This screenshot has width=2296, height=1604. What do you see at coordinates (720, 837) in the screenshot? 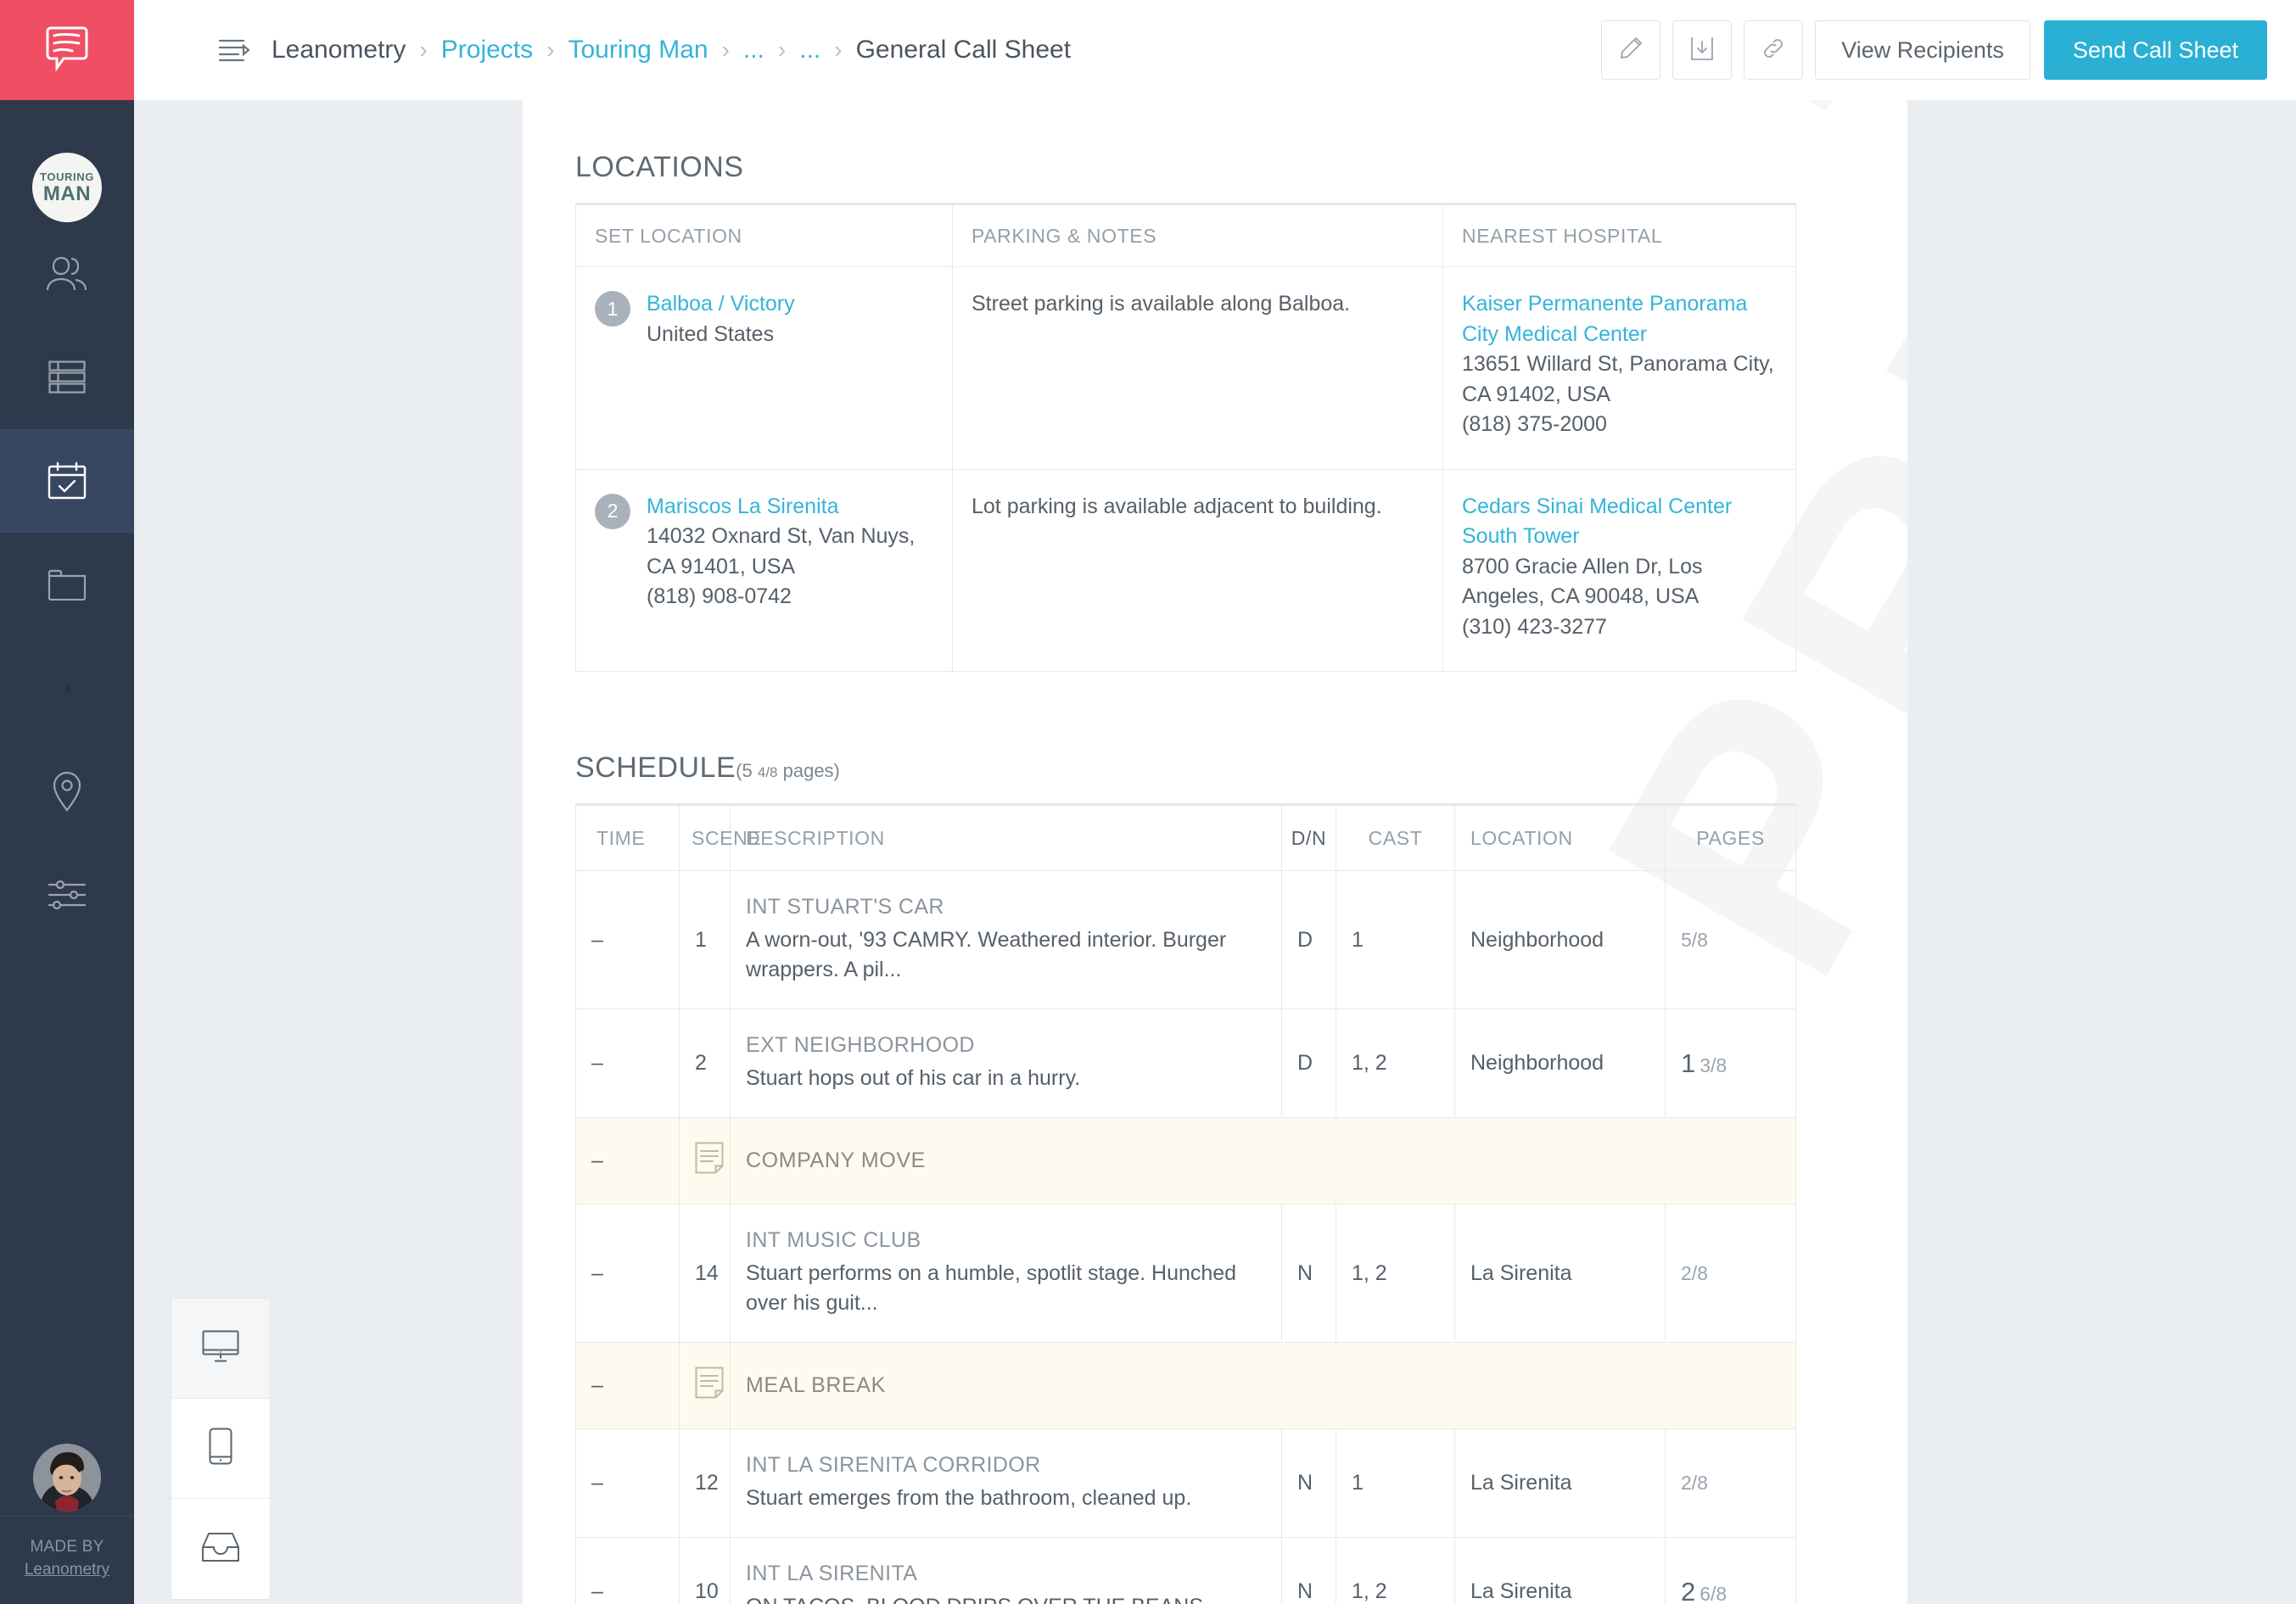
I see `column-header-scene: SCENE` at bounding box center [720, 837].